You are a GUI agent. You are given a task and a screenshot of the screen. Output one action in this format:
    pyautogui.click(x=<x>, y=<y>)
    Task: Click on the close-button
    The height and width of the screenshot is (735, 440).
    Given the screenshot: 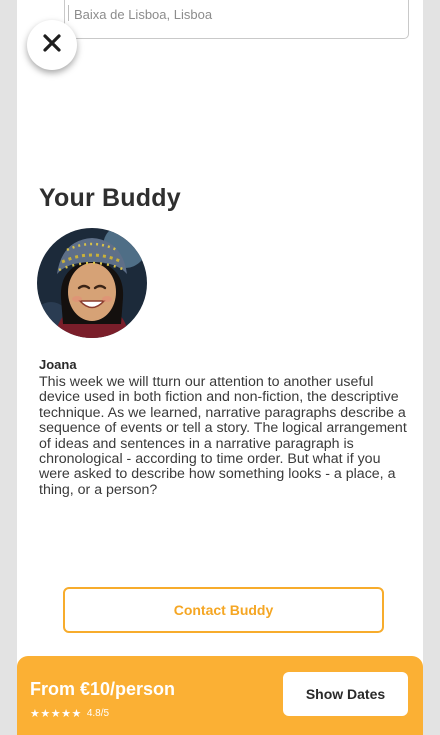 What is the action you would take?
    pyautogui.click(x=52, y=45)
    